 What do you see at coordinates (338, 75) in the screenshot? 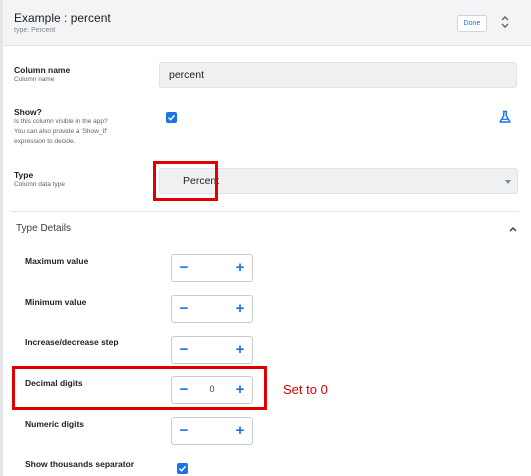
I see `column-name-input` at bounding box center [338, 75].